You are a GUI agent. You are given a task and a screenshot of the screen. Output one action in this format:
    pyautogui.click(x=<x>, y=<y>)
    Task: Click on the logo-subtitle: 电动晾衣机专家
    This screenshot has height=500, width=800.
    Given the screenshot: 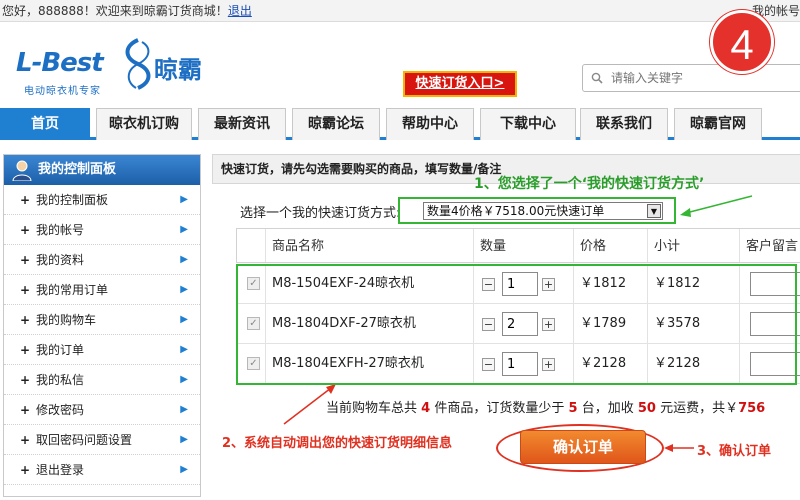 What is the action you would take?
    pyautogui.click(x=62, y=91)
    